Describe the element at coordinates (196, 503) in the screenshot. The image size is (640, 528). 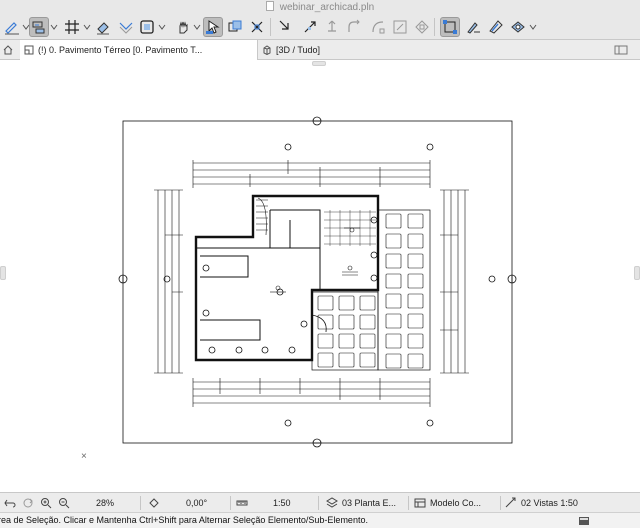
I see `rotation-angle: 0,00°` at that location.